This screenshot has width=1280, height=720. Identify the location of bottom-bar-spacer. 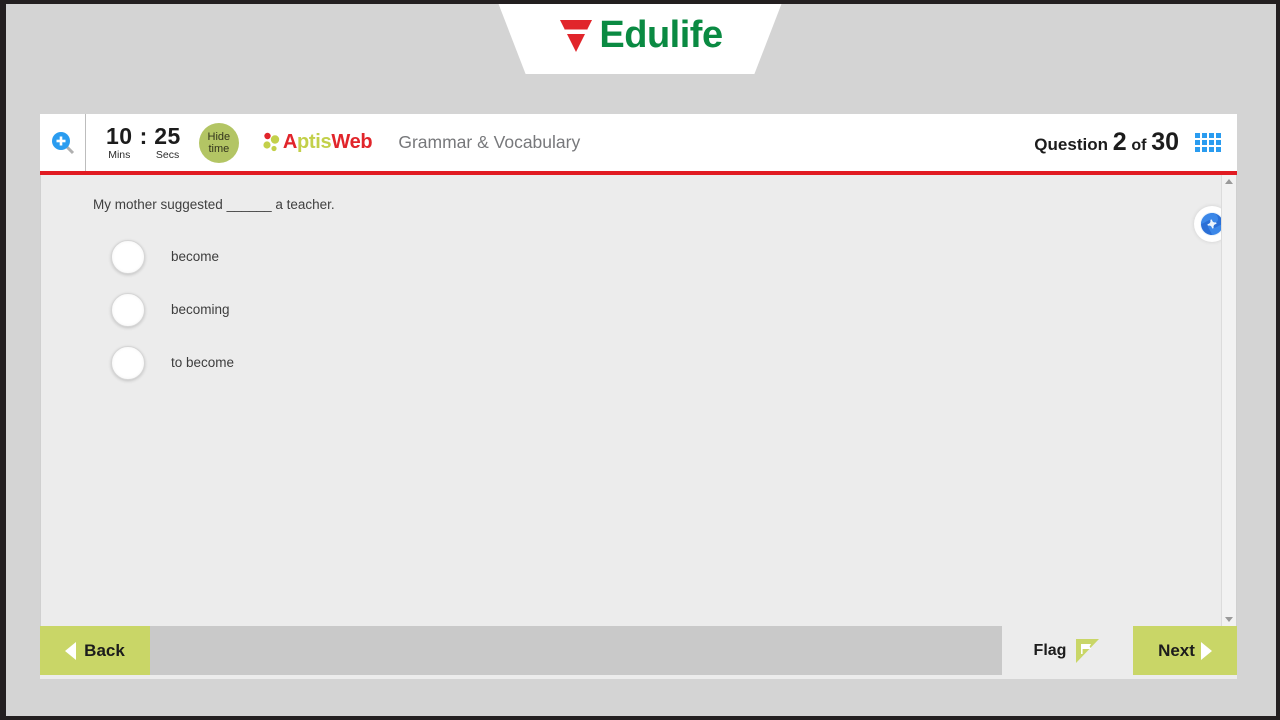
(576, 650).